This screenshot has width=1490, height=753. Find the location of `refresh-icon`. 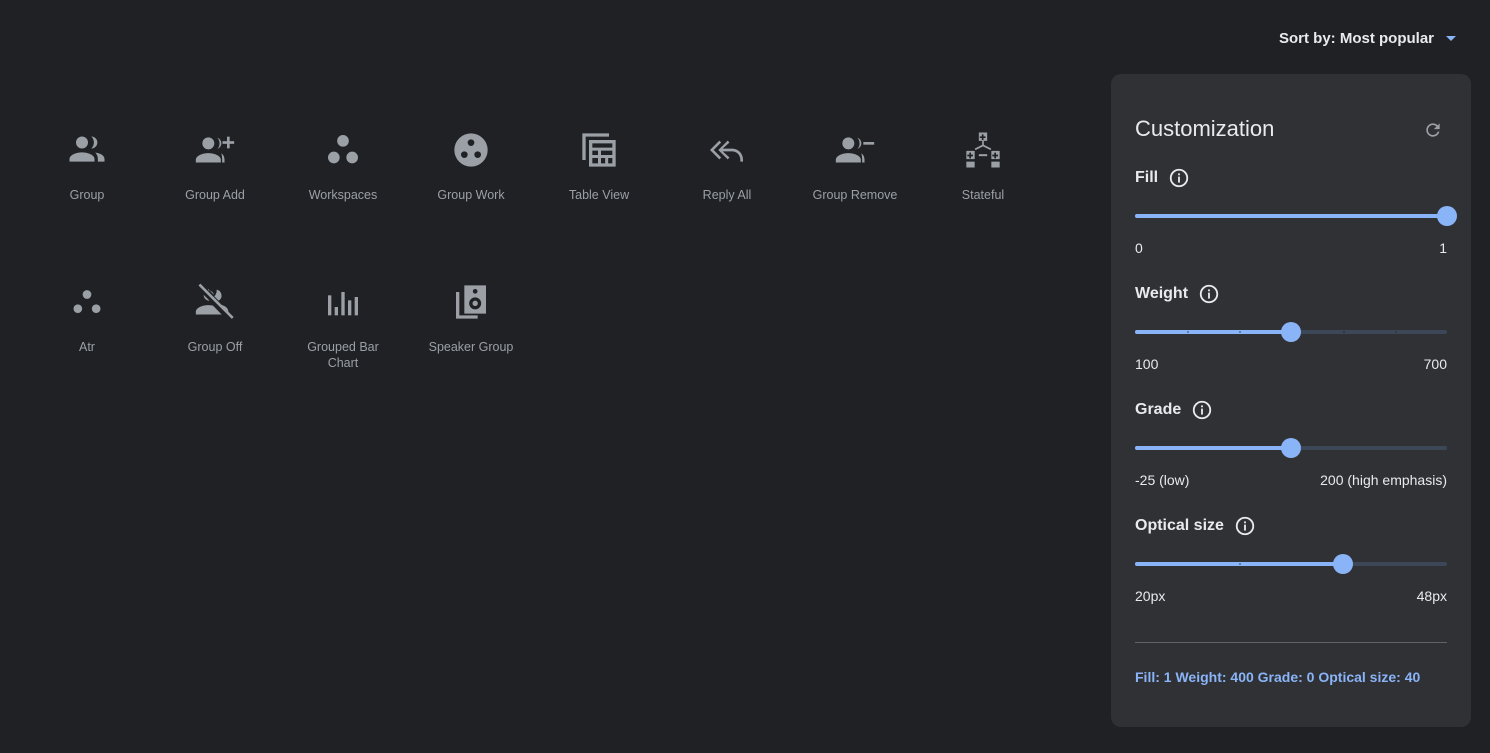

refresh-icon is located at coordinates (1433, 130).